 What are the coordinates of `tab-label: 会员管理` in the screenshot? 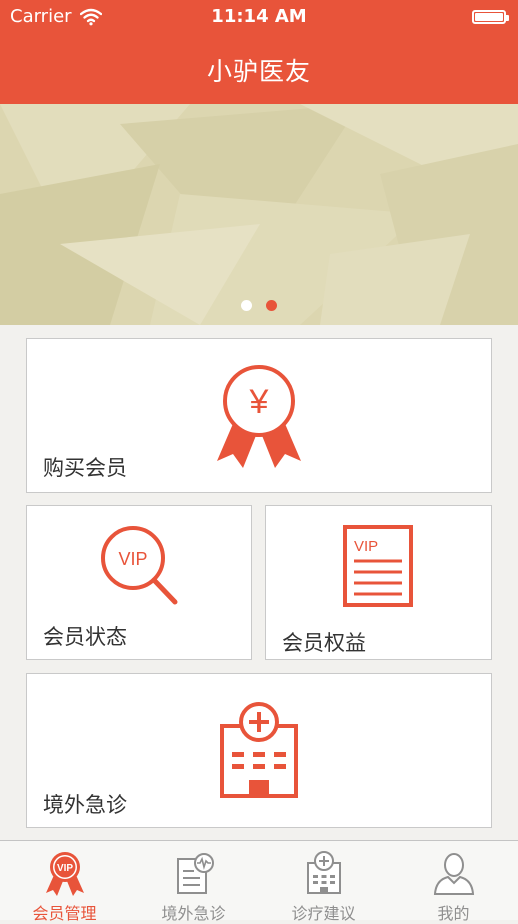 It's located at (64, 913).